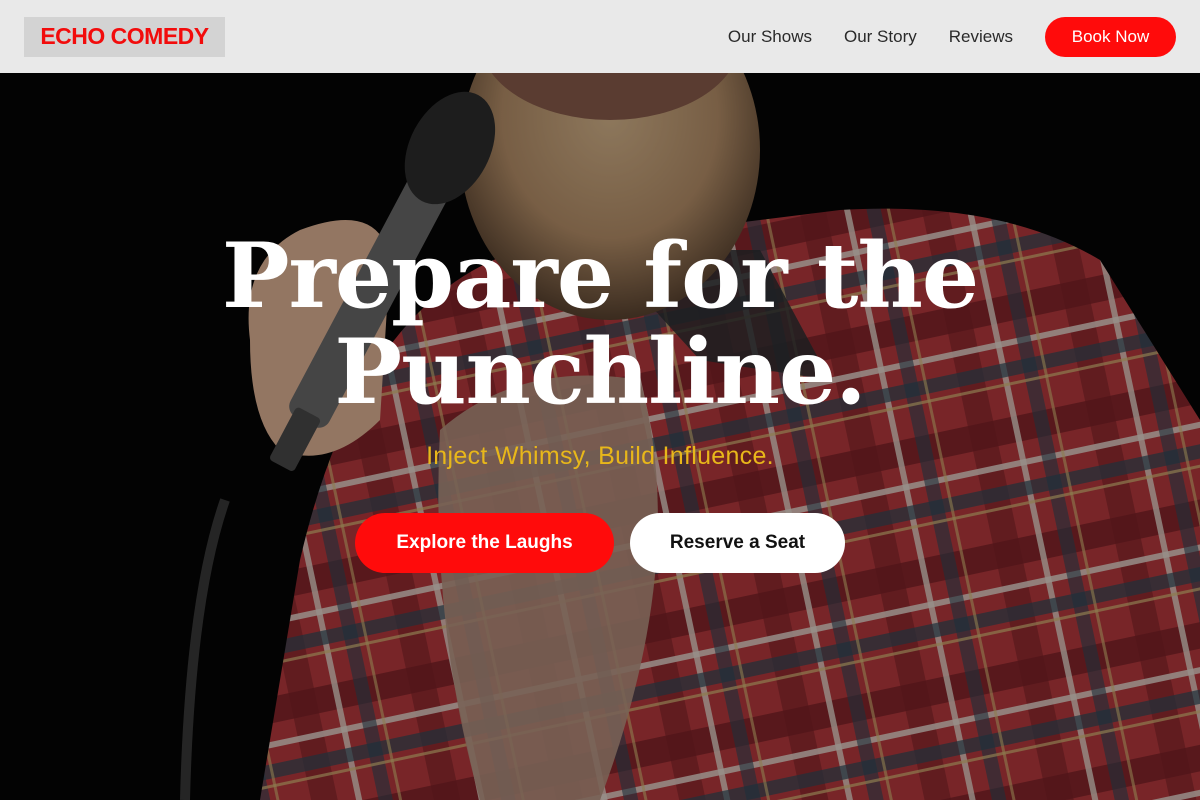  What do you see at coordinates (880, 37) in the screenshot?
I see `nav-link-our-story: Our Story` at bounding box center [880, 37].